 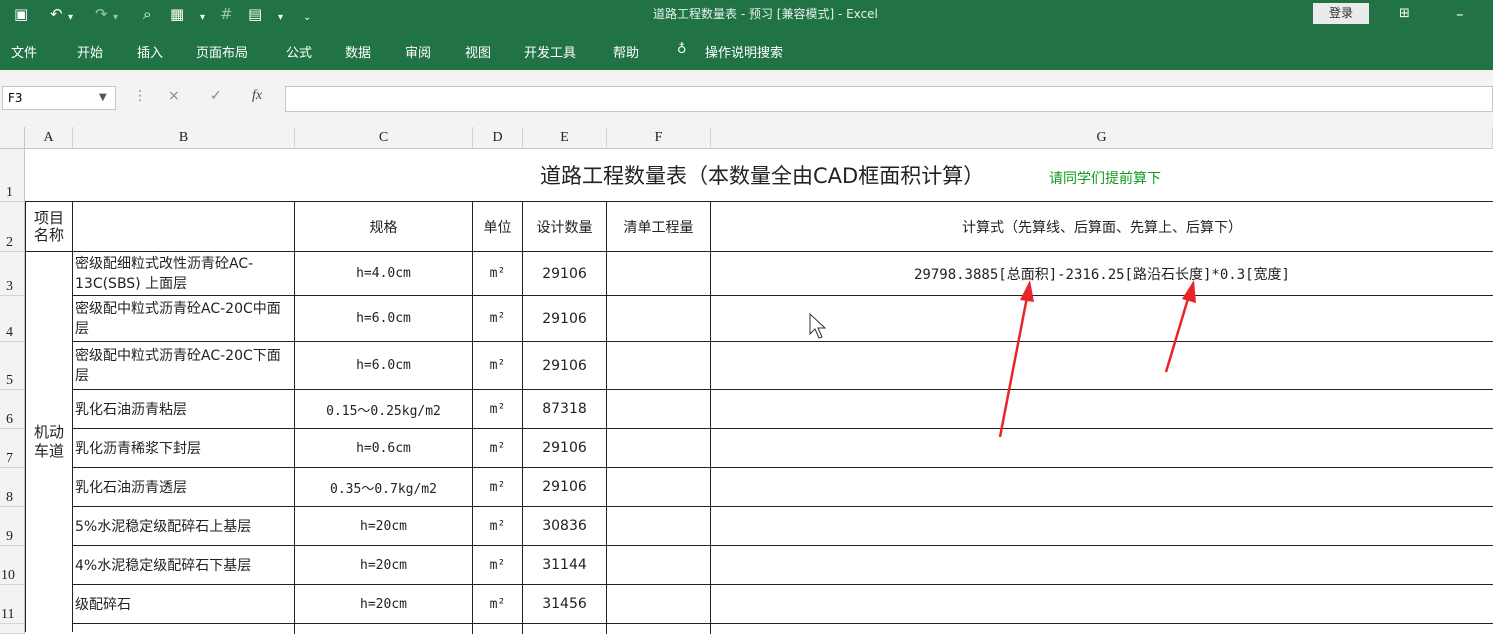 What do you see at coordinates (818, 325) in the screenshot?
I see `mouse-cursor-icon` at bounding box center [818, 325].